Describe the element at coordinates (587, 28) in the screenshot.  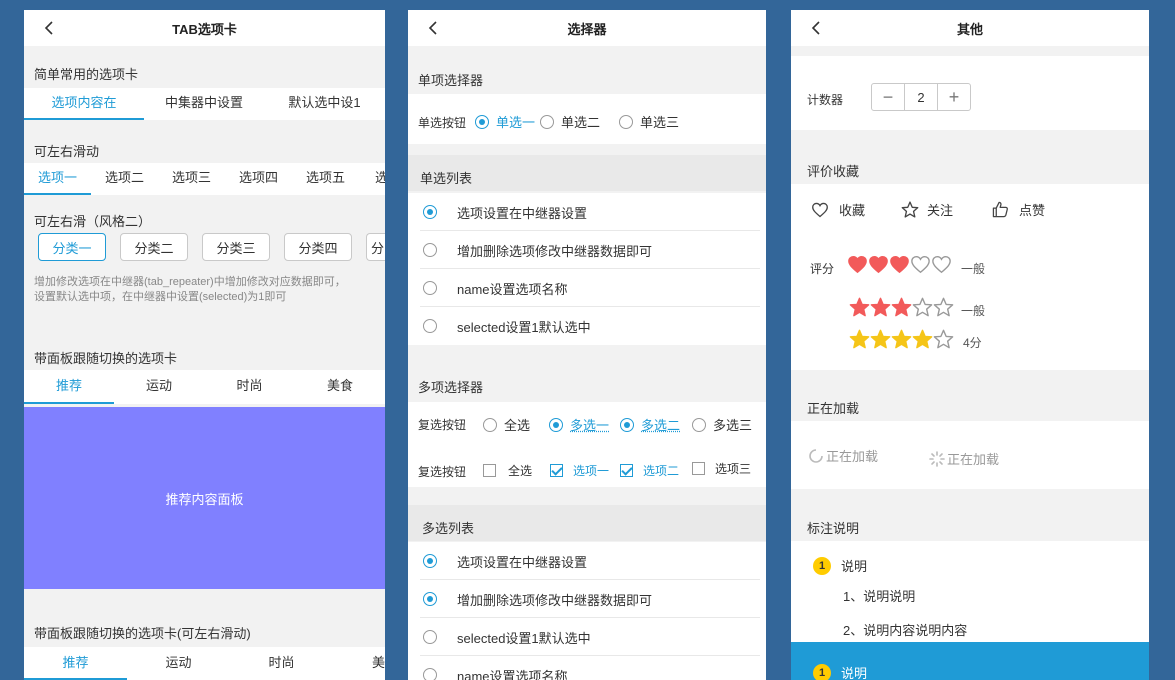
I see `nav-bar: 选择器` at that location.